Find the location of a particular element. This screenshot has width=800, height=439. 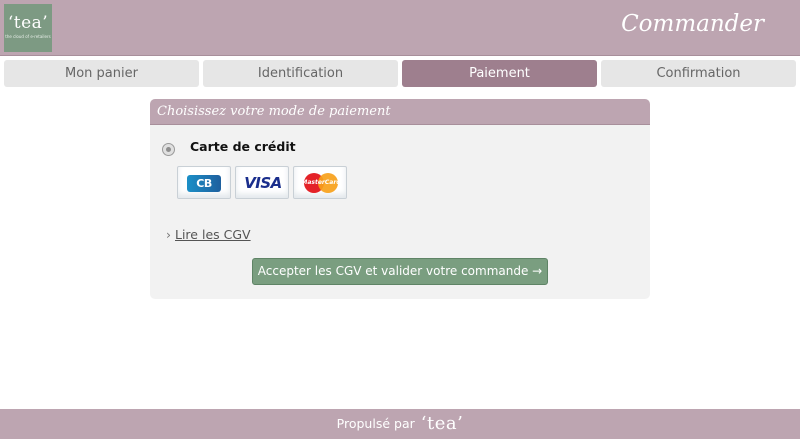

logo-tagline: the cloud of e-retailers is located at coordinates (28, 36).